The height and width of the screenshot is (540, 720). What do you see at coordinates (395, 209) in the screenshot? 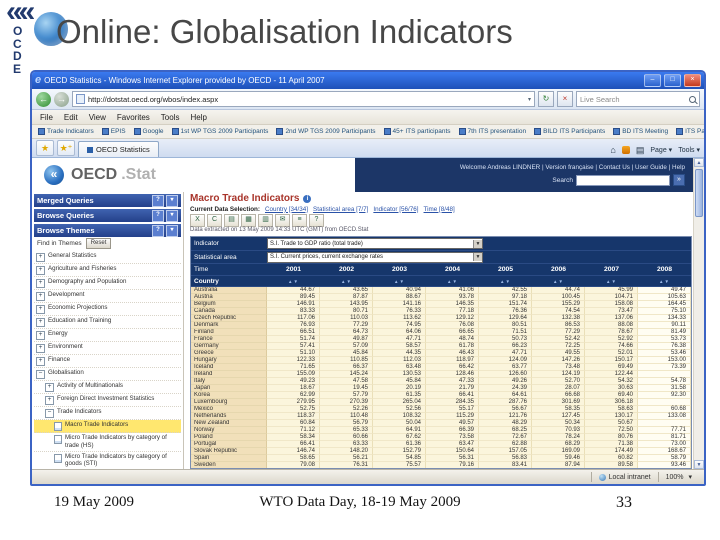
I see `selection-link: Indicator [56/76]` at bounding box center [395, 209].